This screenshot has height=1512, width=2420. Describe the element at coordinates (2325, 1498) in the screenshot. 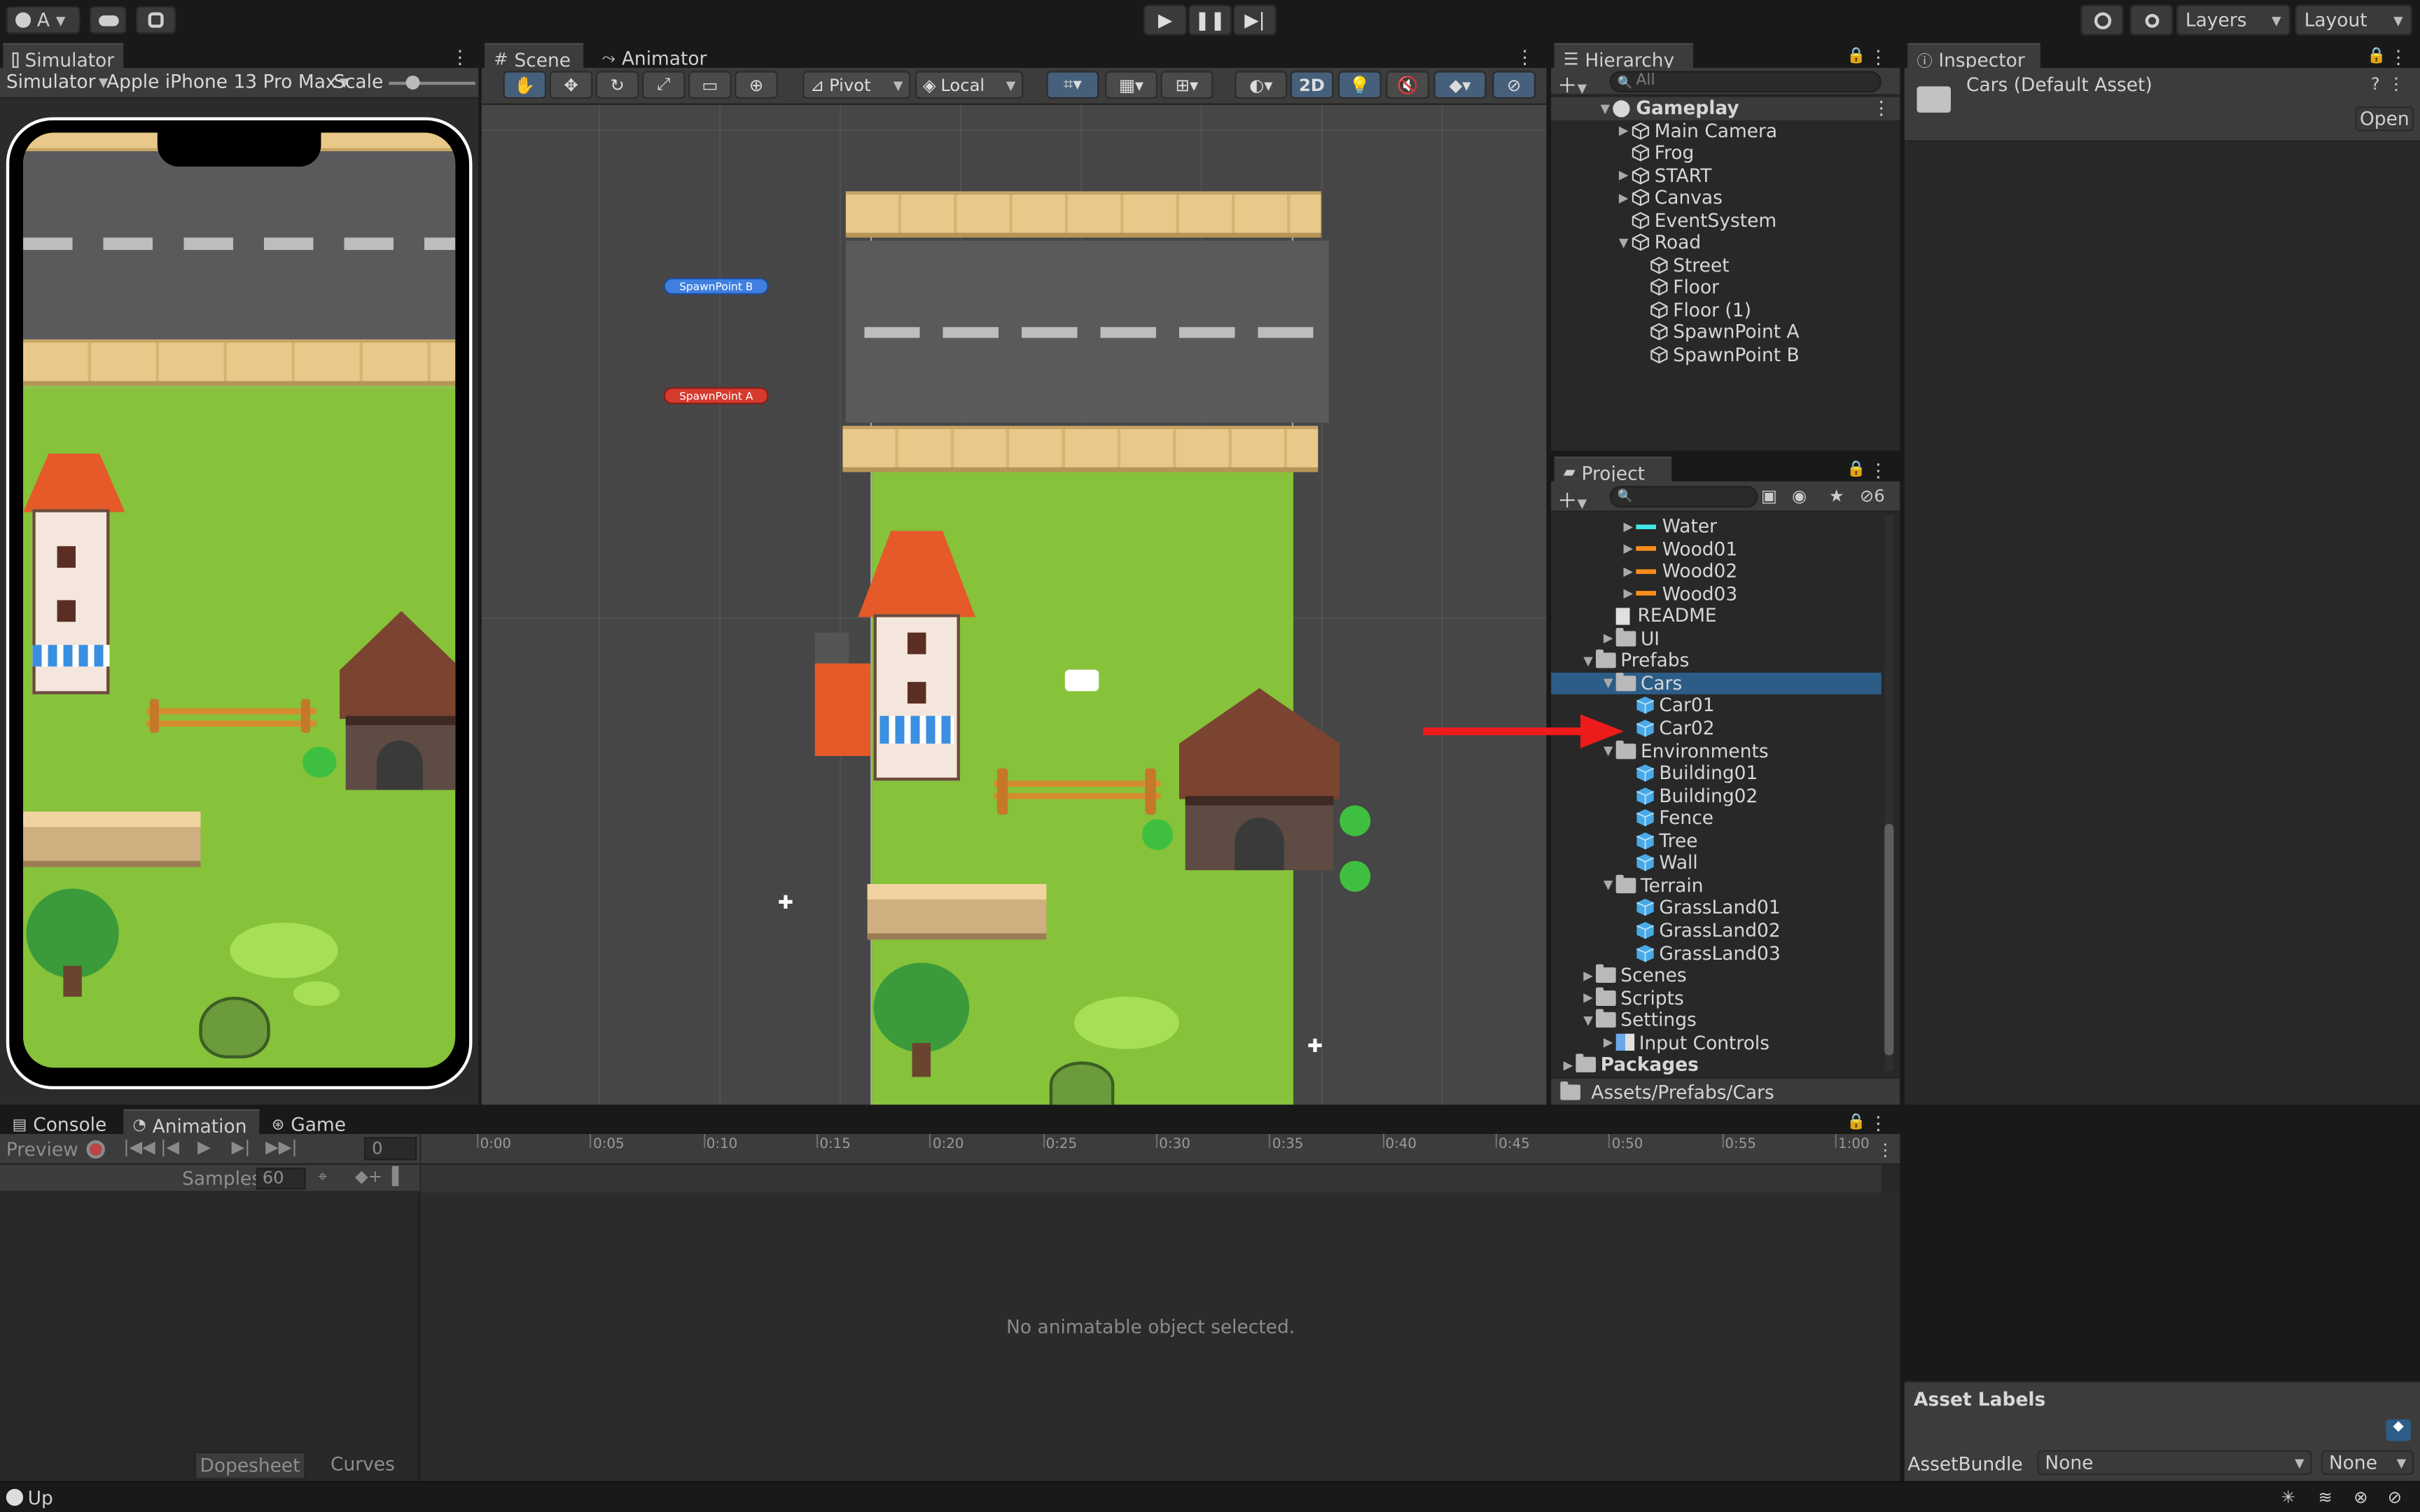

I see `cache-icon: ≋` at that location.